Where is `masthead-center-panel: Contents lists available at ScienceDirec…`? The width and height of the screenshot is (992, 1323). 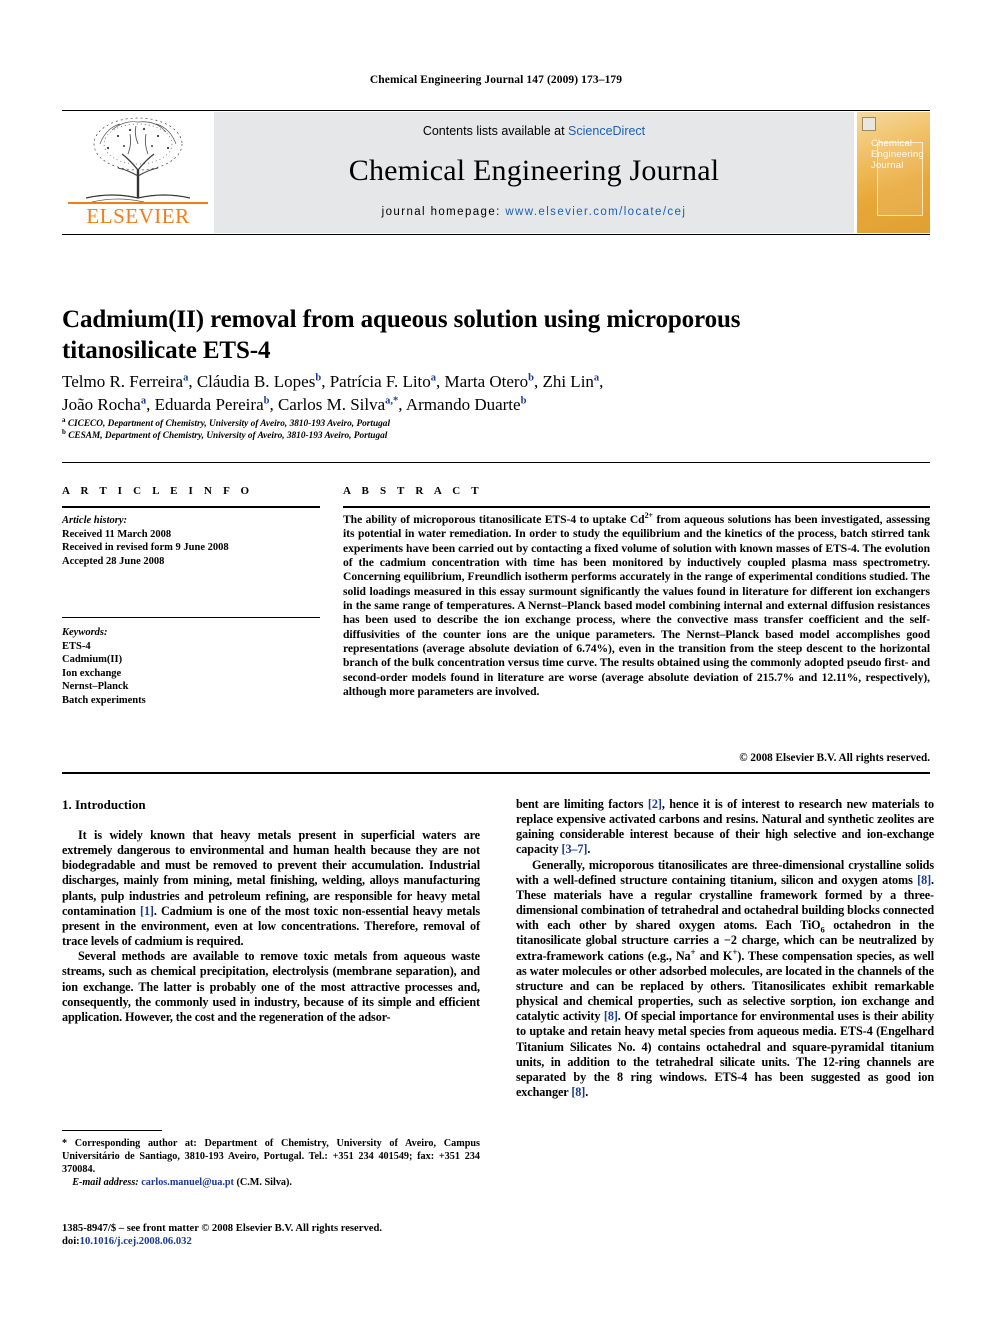 masthead-center-panel: Contents lists available at ScienceDirec… is located at coordinates (534, 172).